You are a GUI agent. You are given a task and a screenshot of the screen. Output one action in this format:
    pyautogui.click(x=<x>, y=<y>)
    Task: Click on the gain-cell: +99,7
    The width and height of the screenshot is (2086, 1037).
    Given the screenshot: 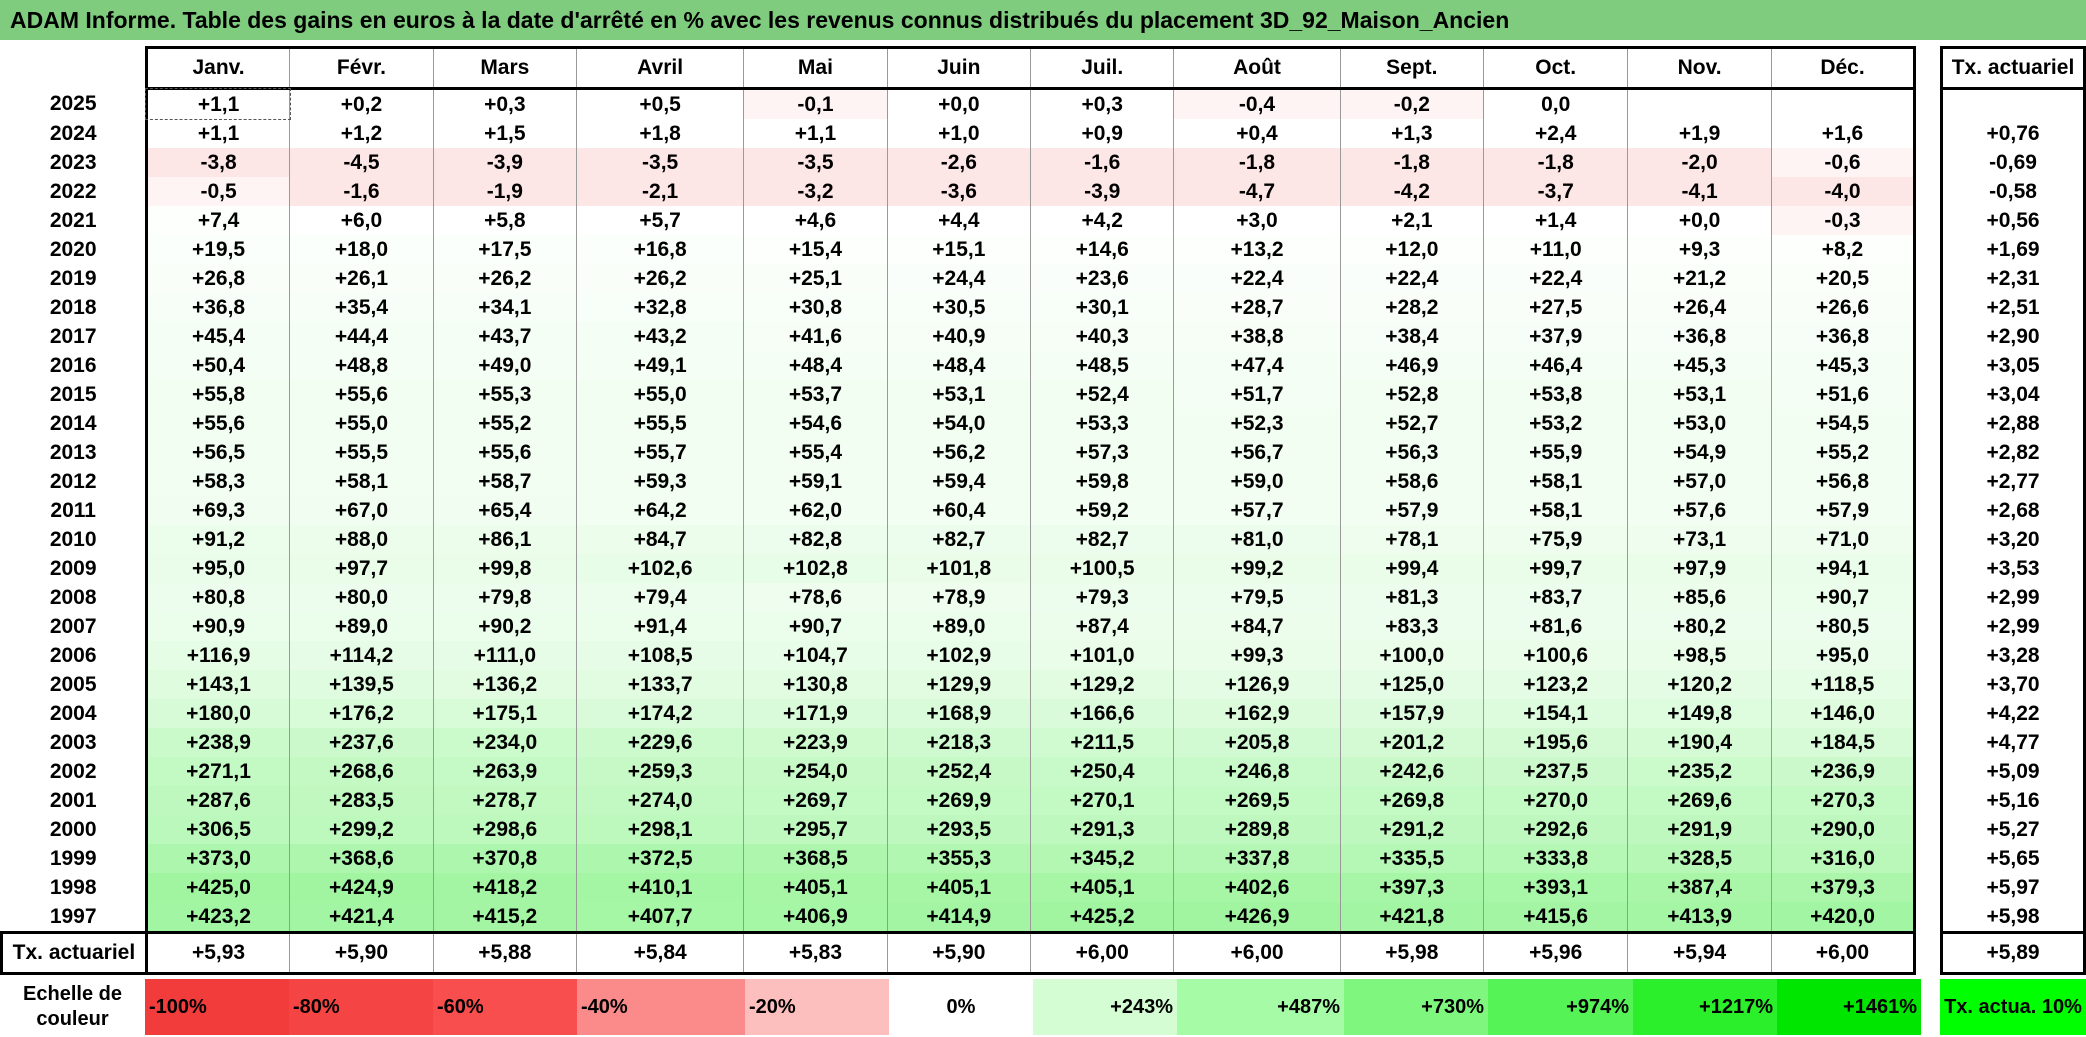 What is the action you would take?
    pyautogui.click(x=1555, y=568)
    